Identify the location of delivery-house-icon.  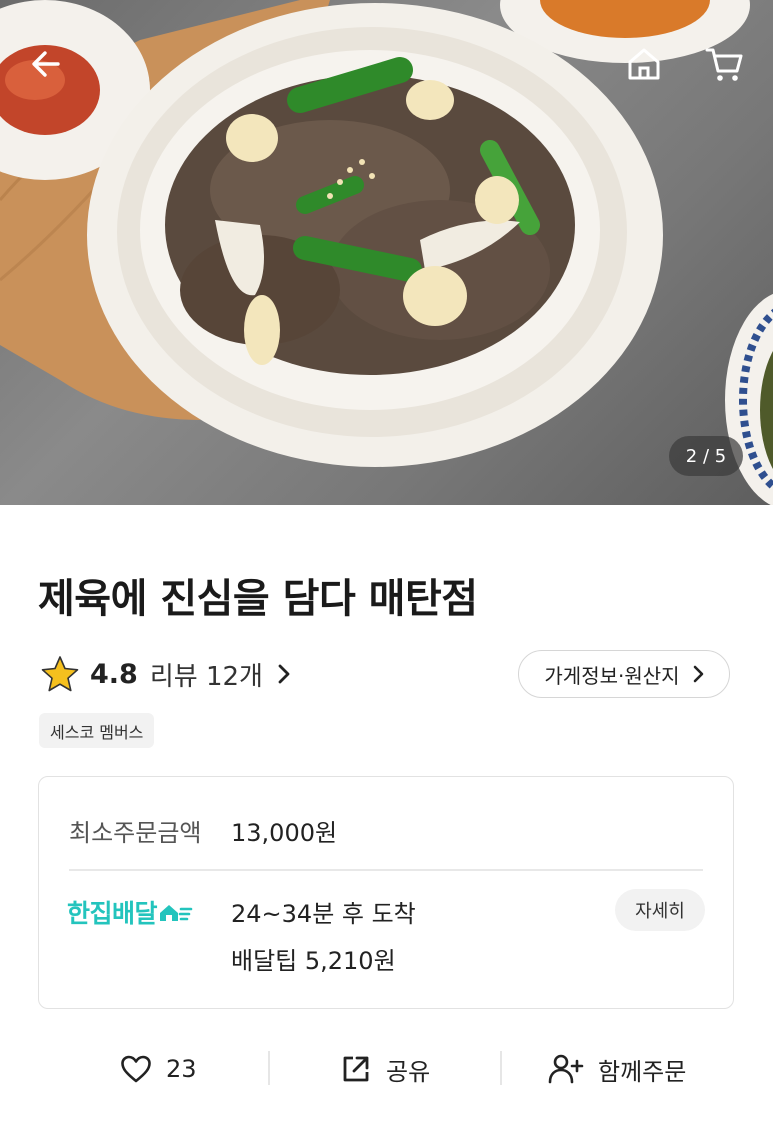
(176, 913).